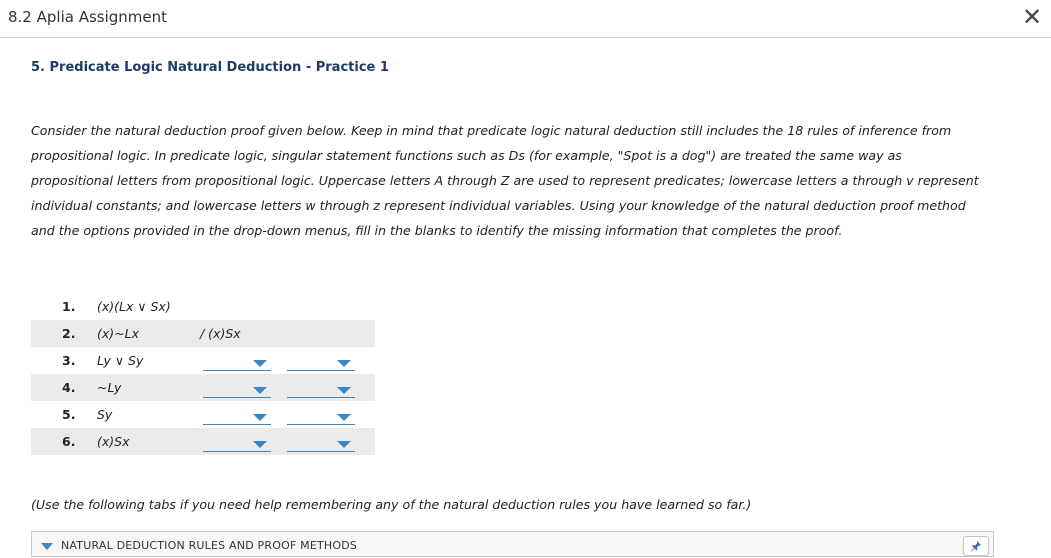  What do you see at coordinates (69, 414) in the screenshot?
I see `line-number: 5.` at bounding box center [69, 414].